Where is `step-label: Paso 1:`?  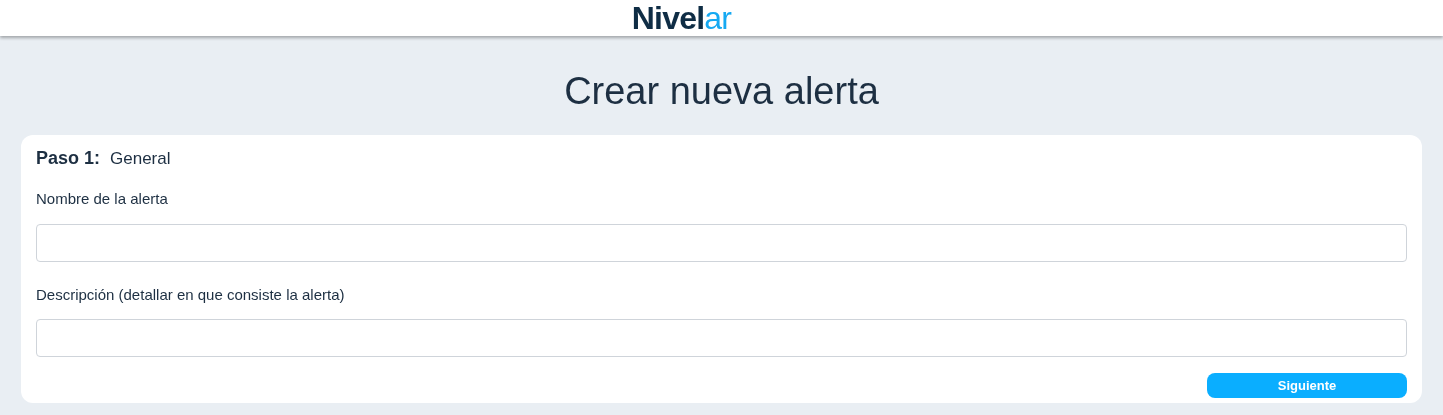
step-label: Paso 1: is located at coordinates (68, 158).